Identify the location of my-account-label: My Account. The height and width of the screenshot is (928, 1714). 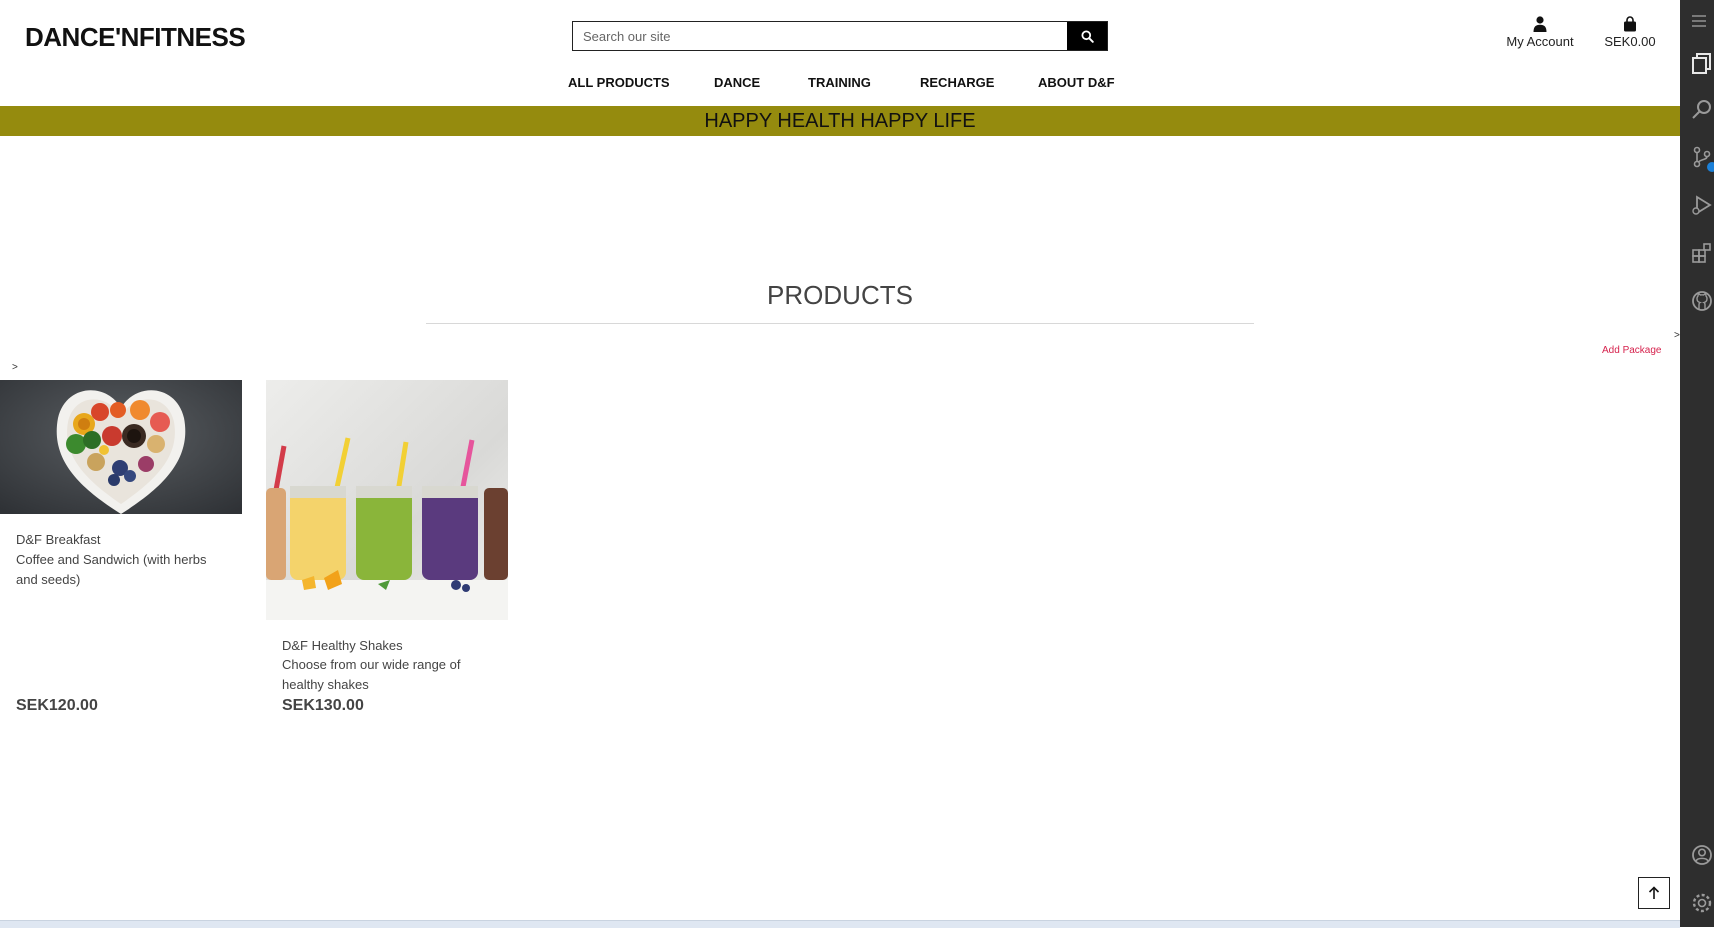
(1540, 41).